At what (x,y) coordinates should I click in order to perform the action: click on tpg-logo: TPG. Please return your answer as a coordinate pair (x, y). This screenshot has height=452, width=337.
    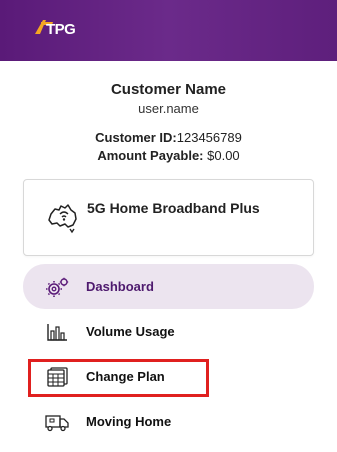
    Looking at the image, I should click on (61, 27).